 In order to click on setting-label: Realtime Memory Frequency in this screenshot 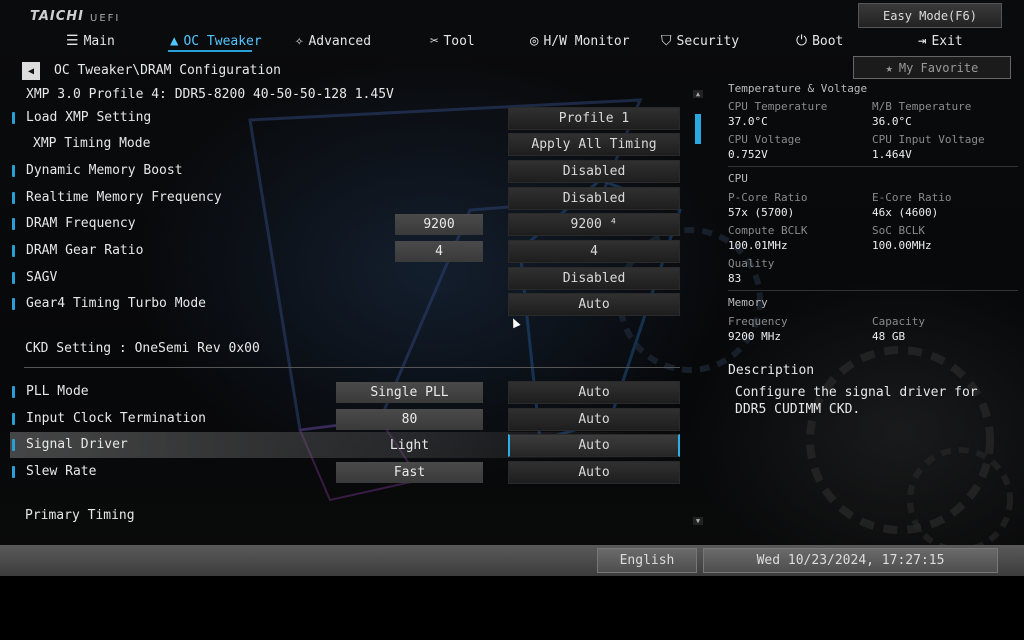, I will do `click(124, 197)`.